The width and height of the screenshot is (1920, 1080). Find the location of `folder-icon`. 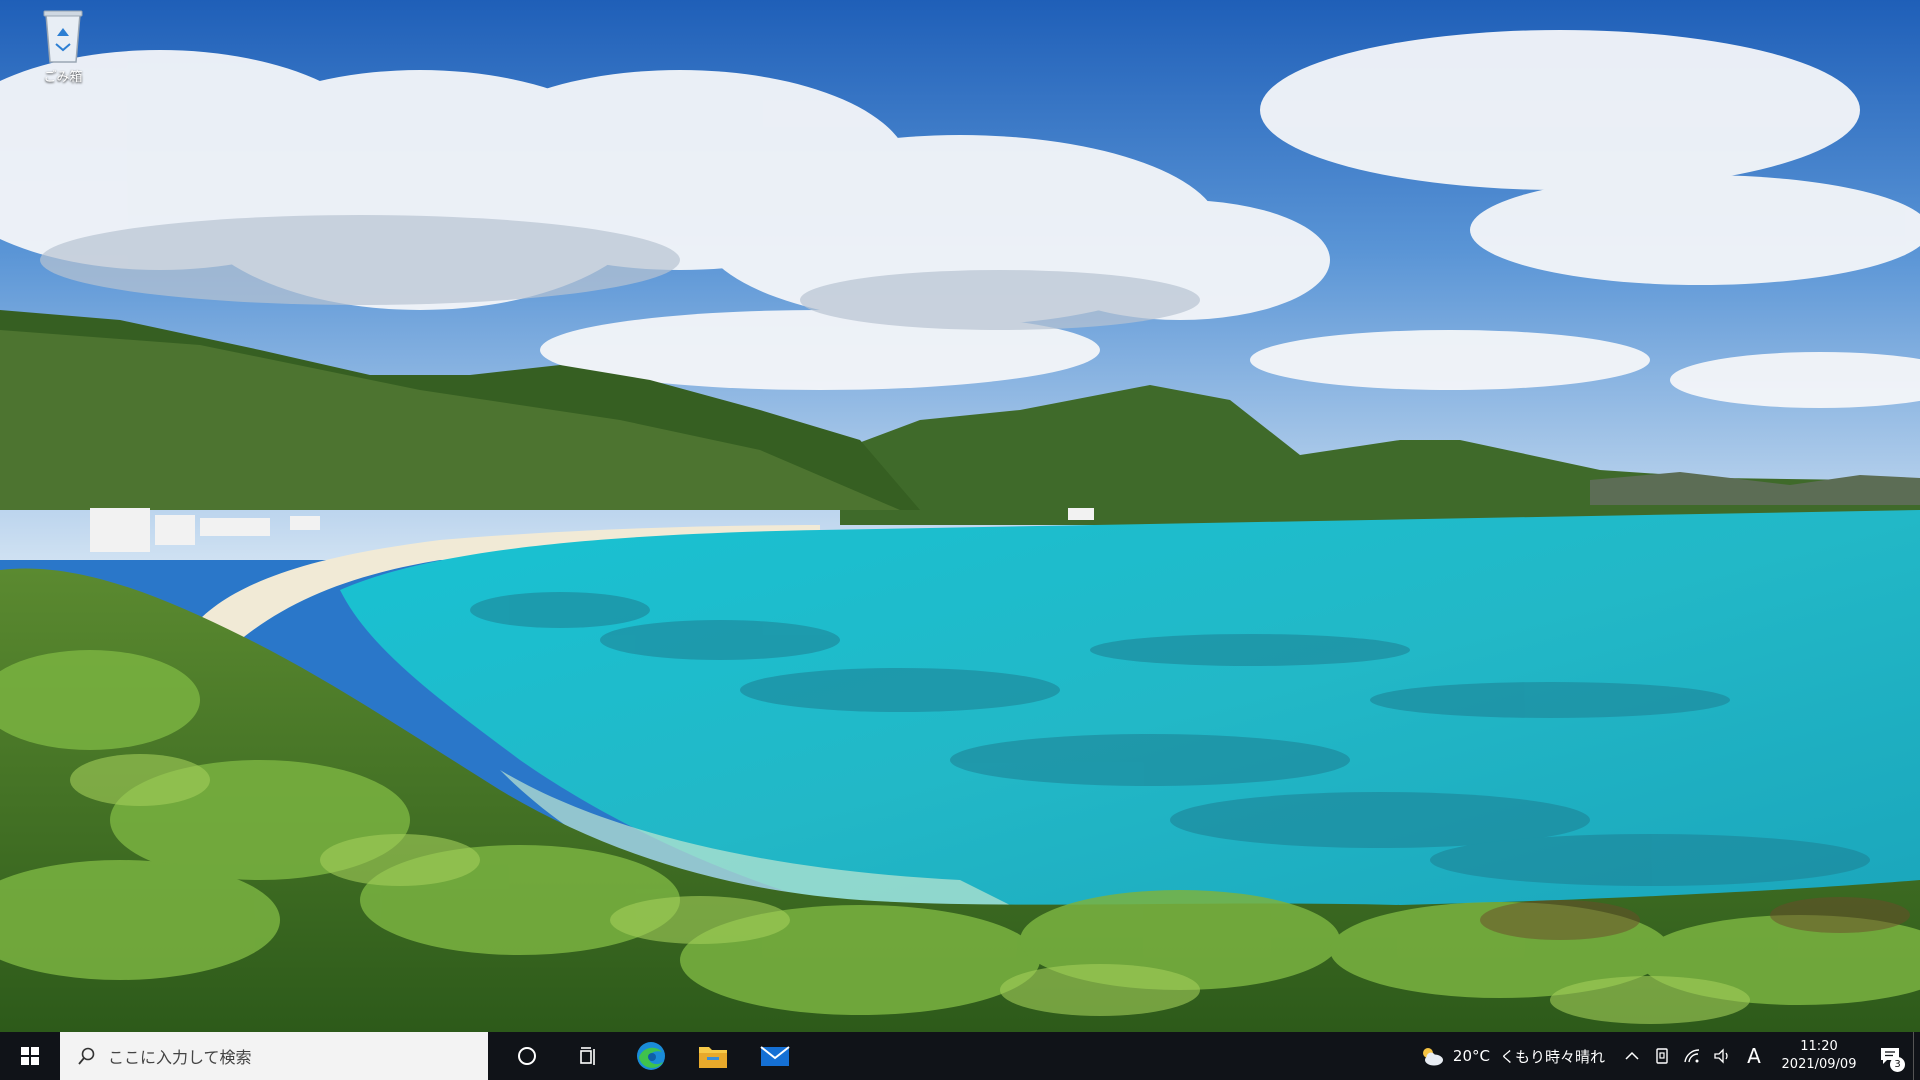

folder-icon is located at coordinates (713, 1057).